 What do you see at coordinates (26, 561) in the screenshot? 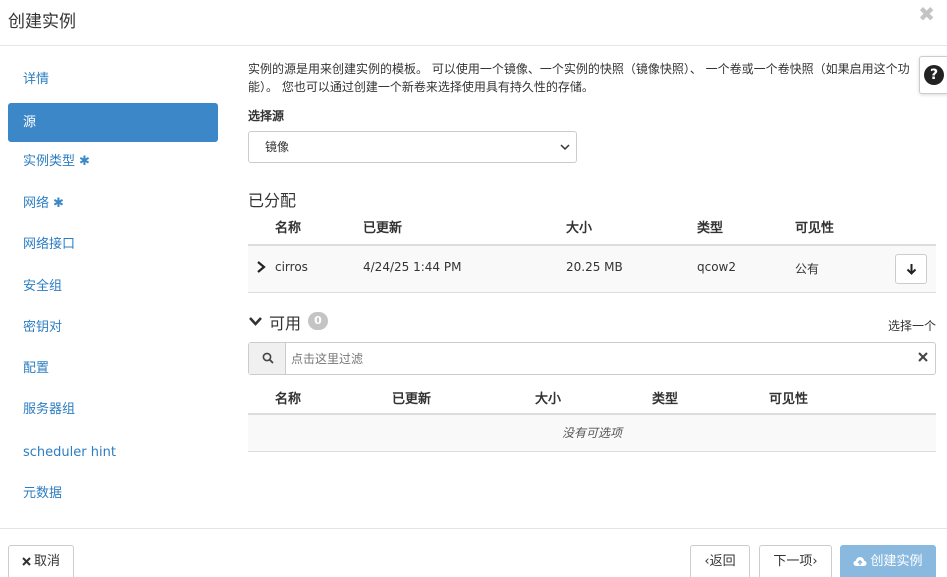
I see `x-icon` at bounding box center [26, 561].